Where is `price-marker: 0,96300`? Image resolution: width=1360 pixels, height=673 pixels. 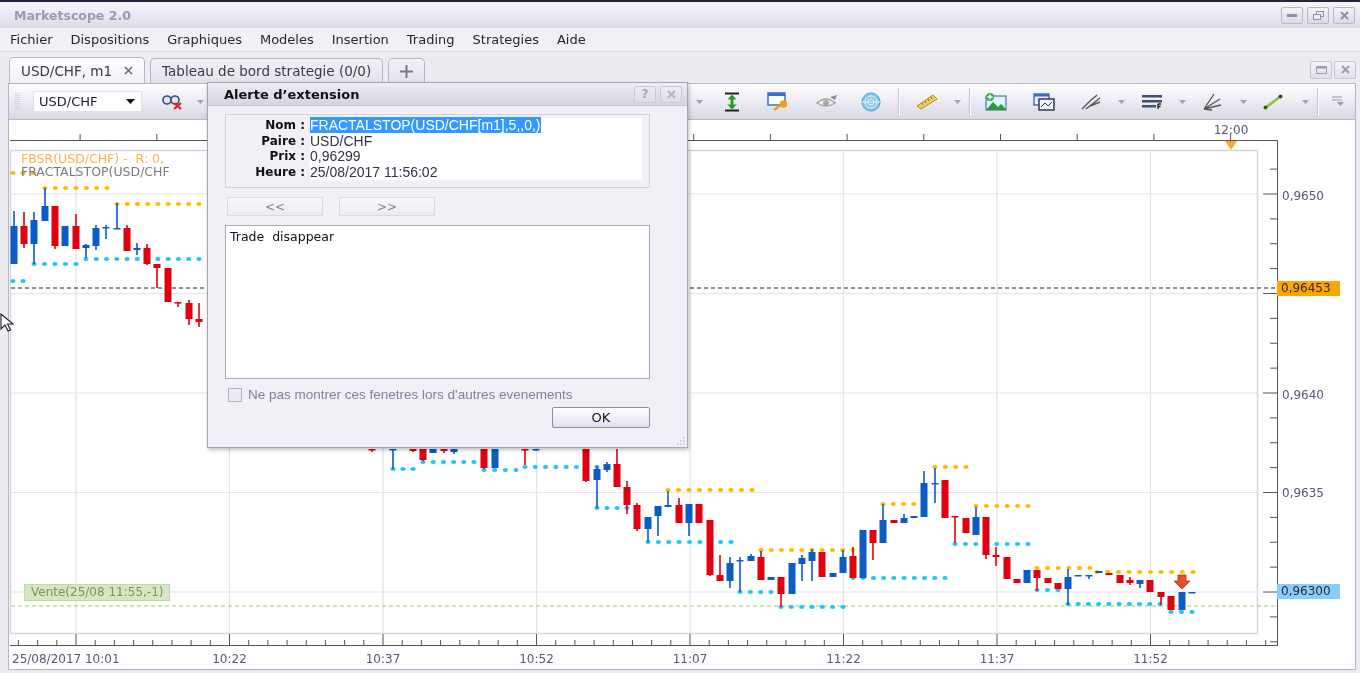 price-marker: 0,96300 is located at coordinates (1308, 591).